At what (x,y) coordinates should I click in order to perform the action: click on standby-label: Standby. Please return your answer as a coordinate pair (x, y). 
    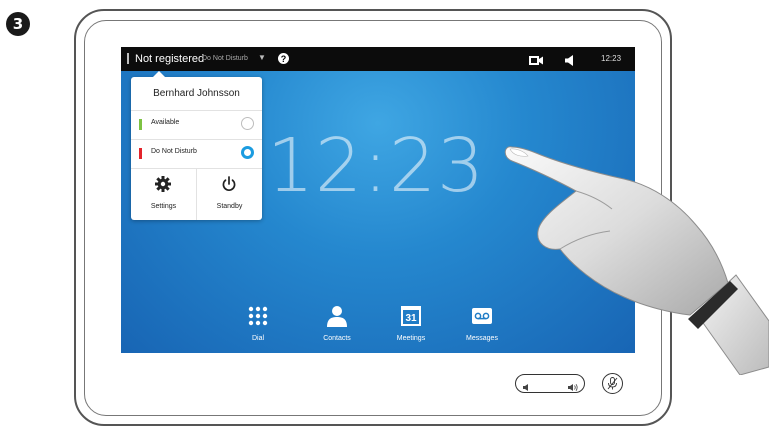
    Looking at the image, I should click on (229, 206).